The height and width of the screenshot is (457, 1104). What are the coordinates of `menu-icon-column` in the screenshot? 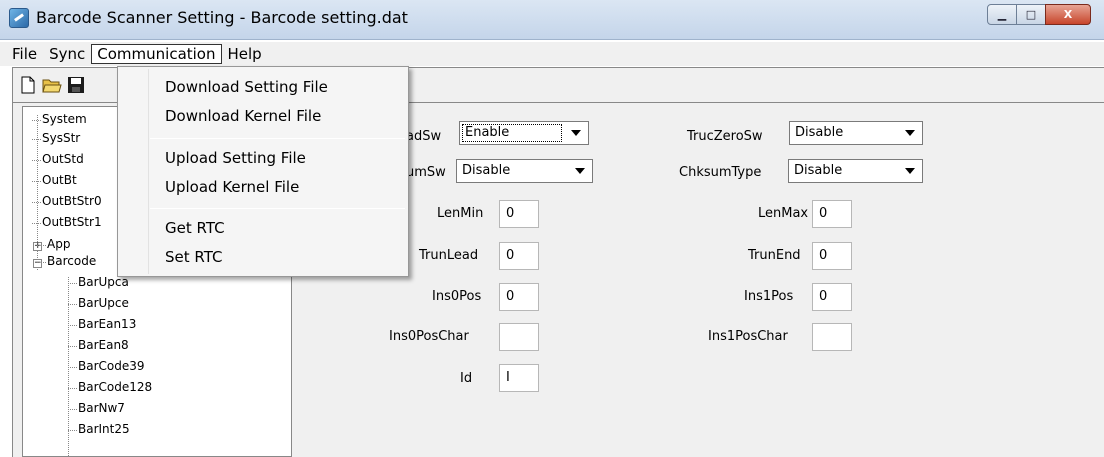 It's located at (148, 171).